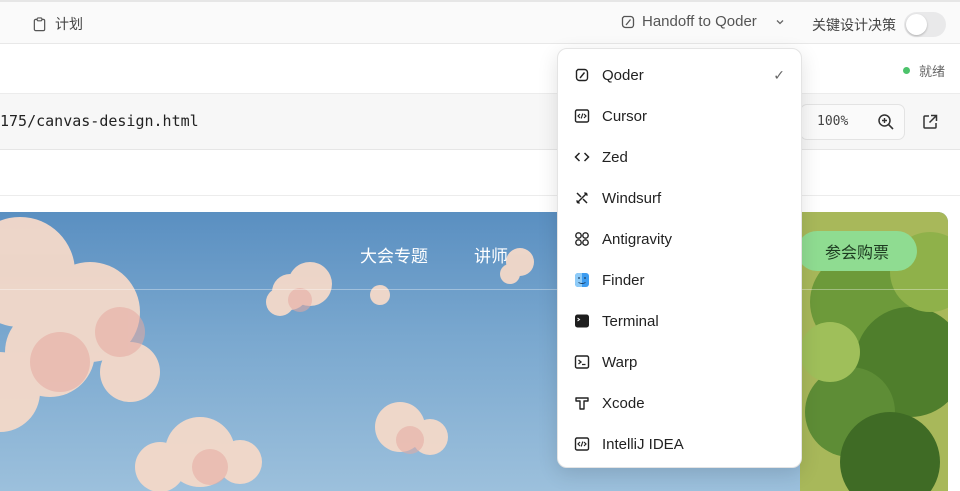 Image resolution: width=960 pixels, height=491 pixels. What do you see at coordinates (680, 362) in the screenshot?
I see `menu-item-warp: Warp` at bounding box center [680, 362].